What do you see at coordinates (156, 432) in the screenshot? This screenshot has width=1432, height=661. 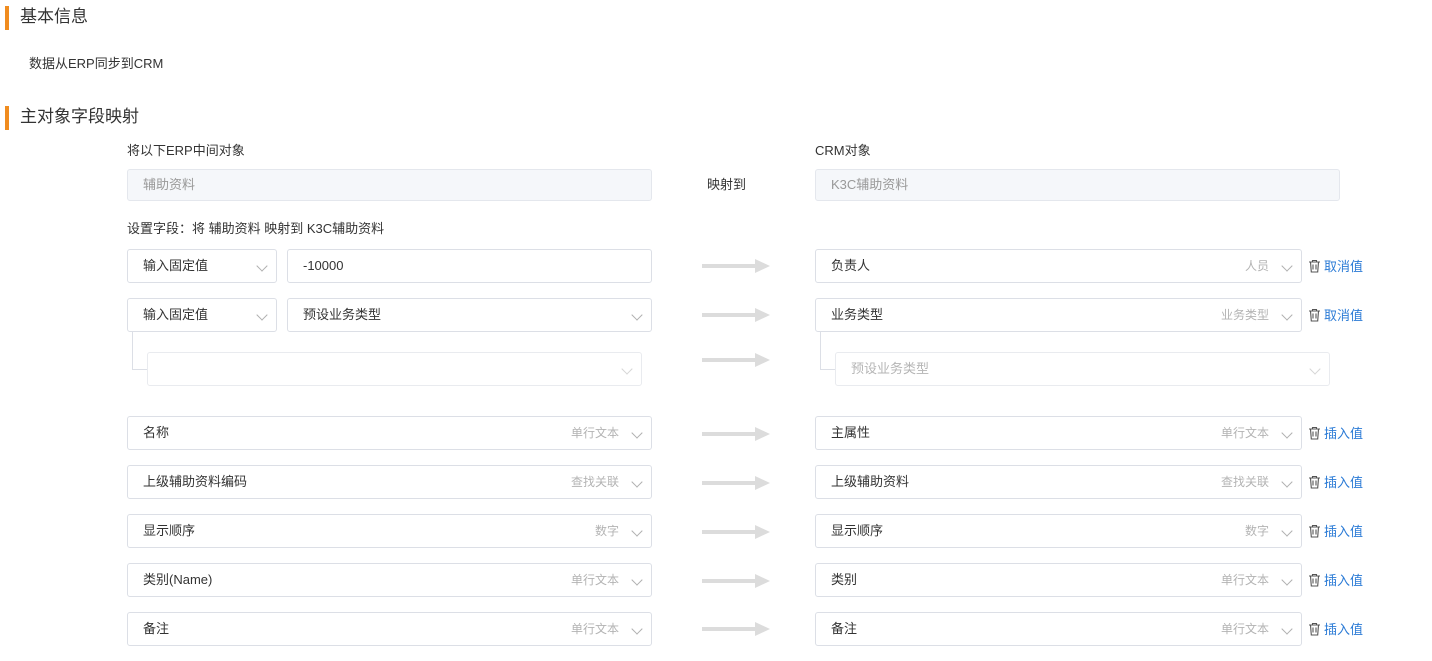 I see `row-2-erp-field-label: 名称` at bounding box center [156, 432].